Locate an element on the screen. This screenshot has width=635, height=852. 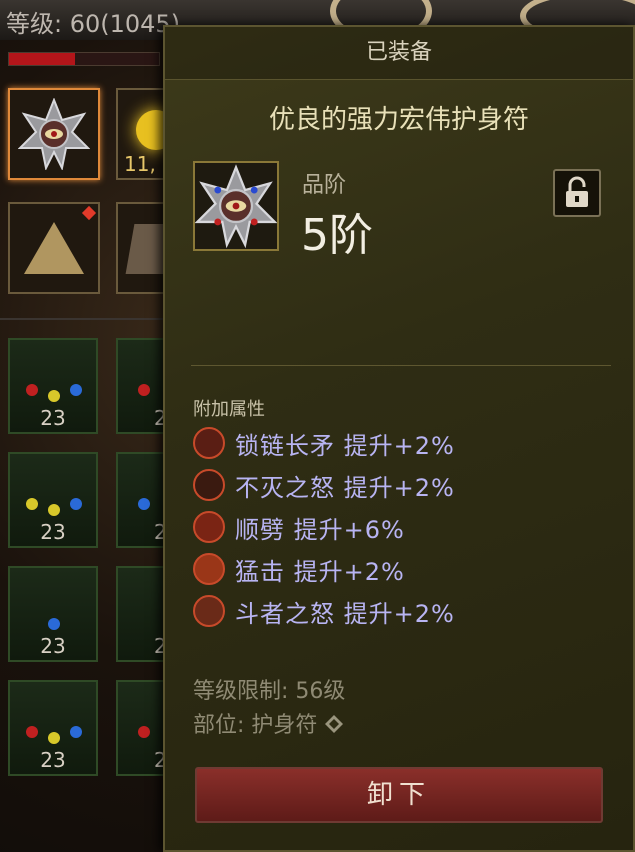
lock-button is located at coordinates (577, 193).